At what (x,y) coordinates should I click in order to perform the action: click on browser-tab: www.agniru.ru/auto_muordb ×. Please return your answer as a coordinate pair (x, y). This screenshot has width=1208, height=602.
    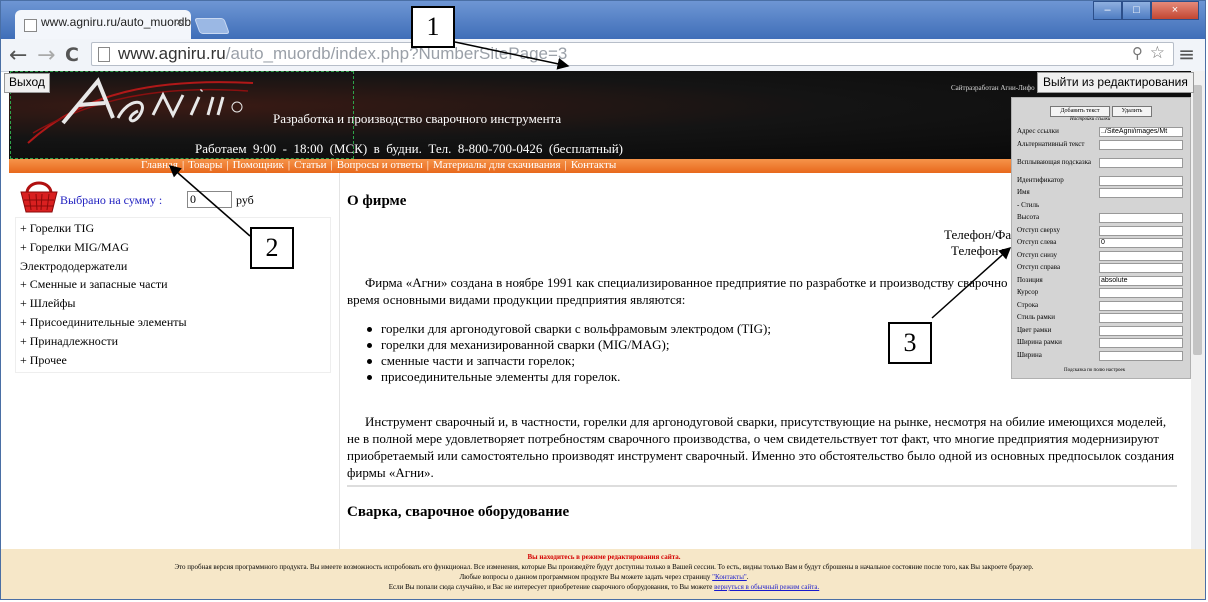
    Looking at the image, I should click on (103, 24).